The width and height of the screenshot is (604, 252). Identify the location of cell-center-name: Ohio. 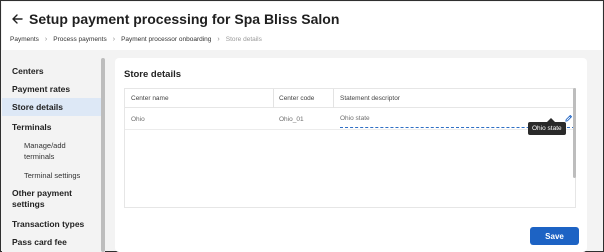
(138, 119).